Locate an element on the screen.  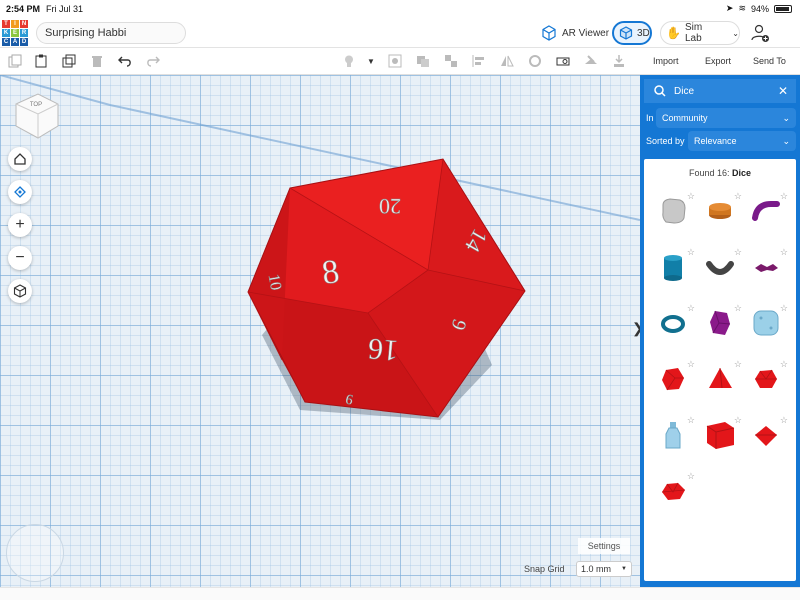
category-value: Community is located at coordinates (685, 118).